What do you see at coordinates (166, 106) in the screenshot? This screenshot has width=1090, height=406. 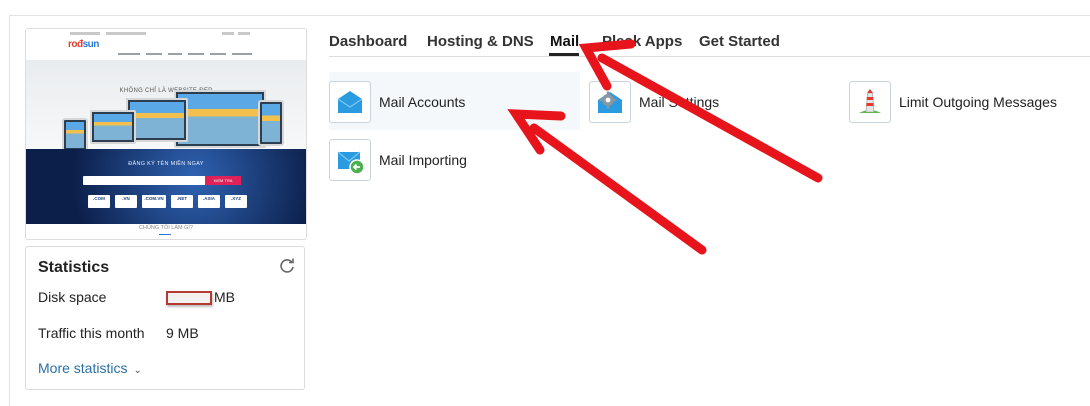 I see `preview-hero: KHÔNG CHỈ LÀ WEBSITE ĐẸP` at bounding box center [166, 106].